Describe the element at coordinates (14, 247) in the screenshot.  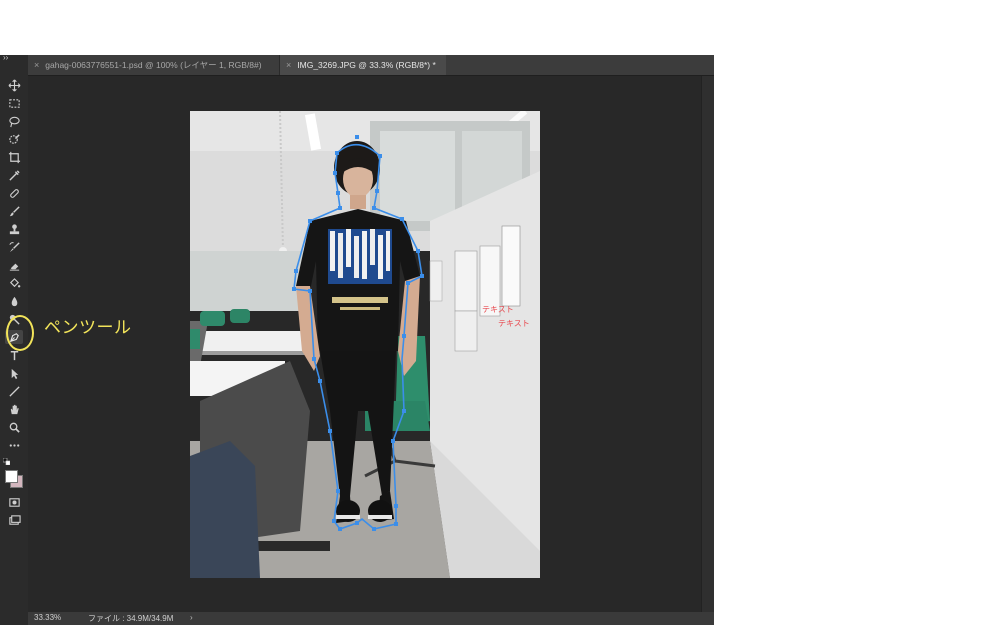
I see `history-brush-icon` at that location.